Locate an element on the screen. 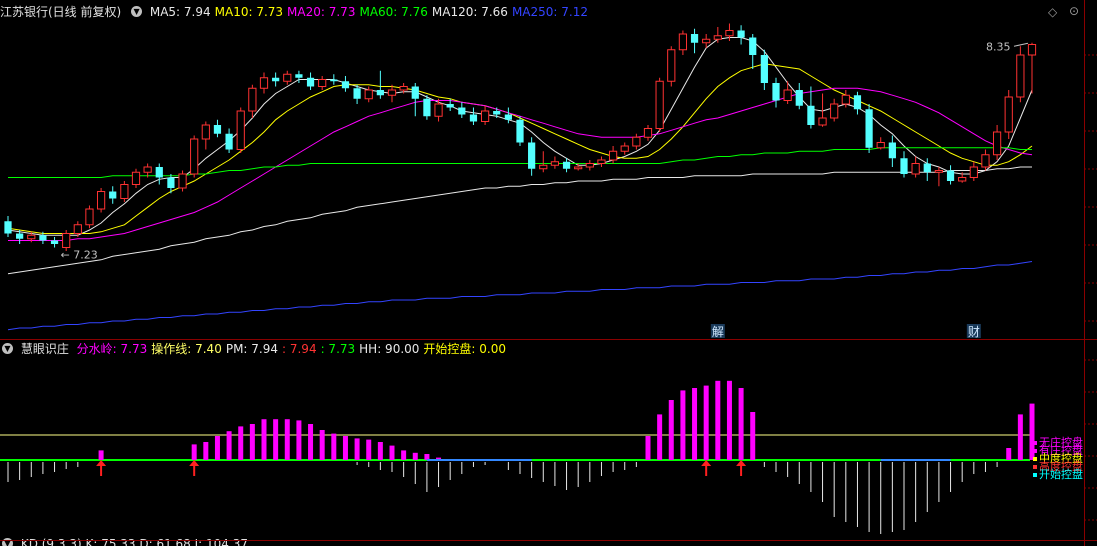 Image resolution: width=1097 pixels, height=546 pixels. low-annotation: ← 7.23 is located at coordinates (79, 254).